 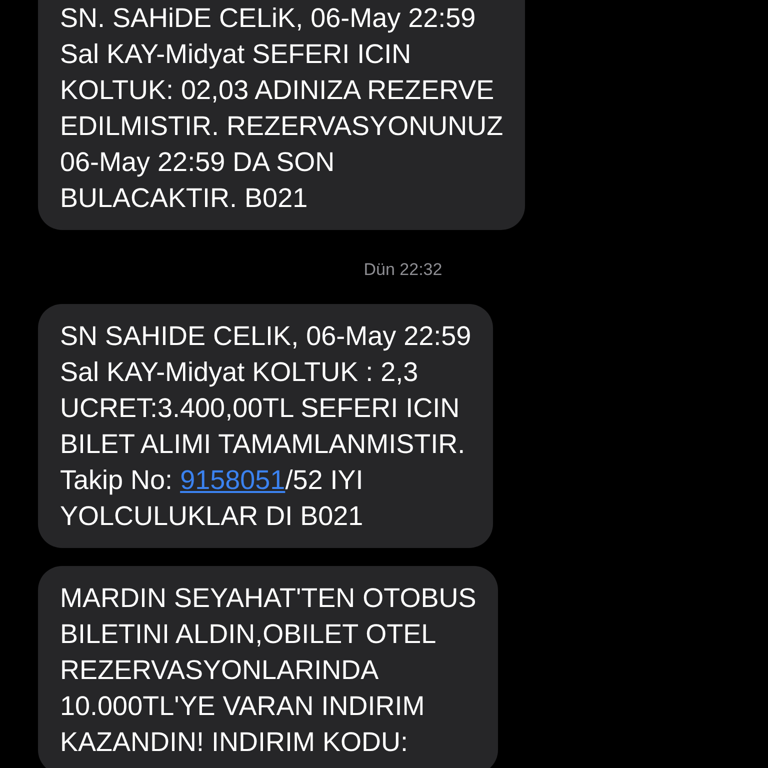 What do you see at coordinates (268, 670) in the screenshot?
I see `message-text: MARDIN SEYAHAT'TEN OTOBUS BILETINI ALDIN,OBILET OTEL REZERVASYONLARINDA 10.000TL'YE VARAN INDIRIM KAZANDIN! INDIRIM KODU:` at bounding box center [268, 670].